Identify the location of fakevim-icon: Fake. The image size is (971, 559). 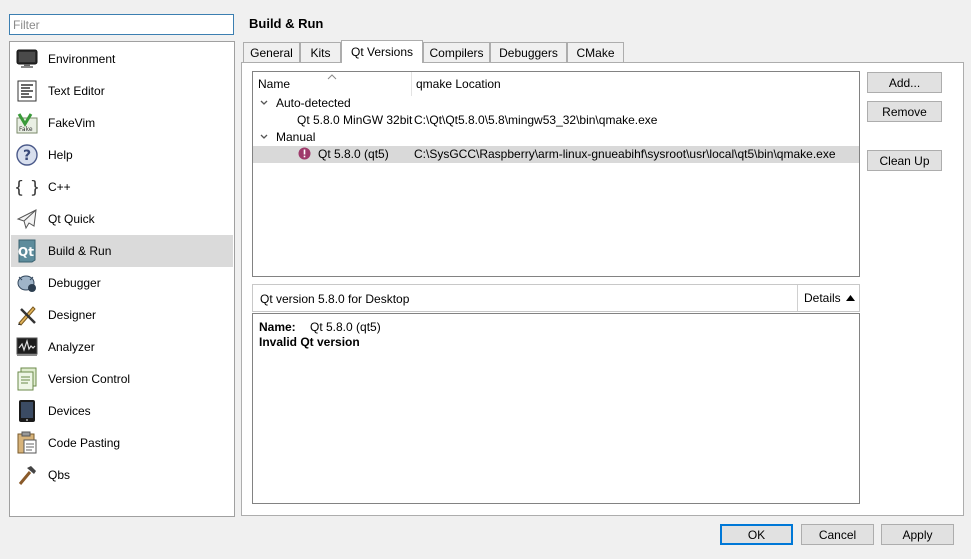
(27, 123).